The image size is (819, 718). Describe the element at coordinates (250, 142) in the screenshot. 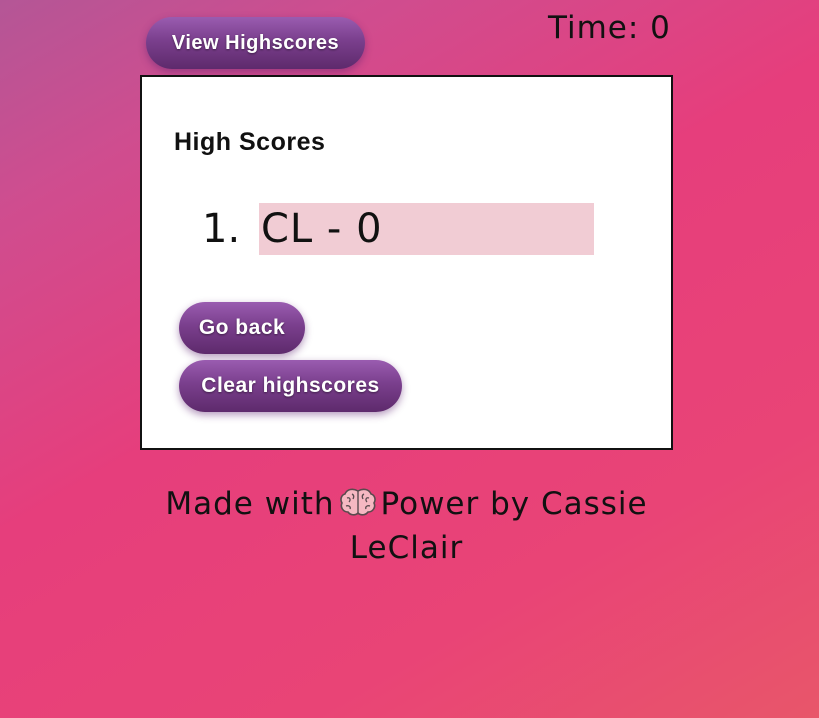

I see `page-title: High Scores` at that location.